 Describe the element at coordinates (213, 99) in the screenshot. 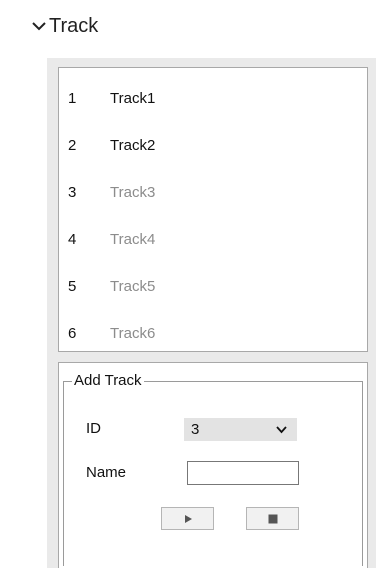

I see `track-row: 1 Track1` at that location.